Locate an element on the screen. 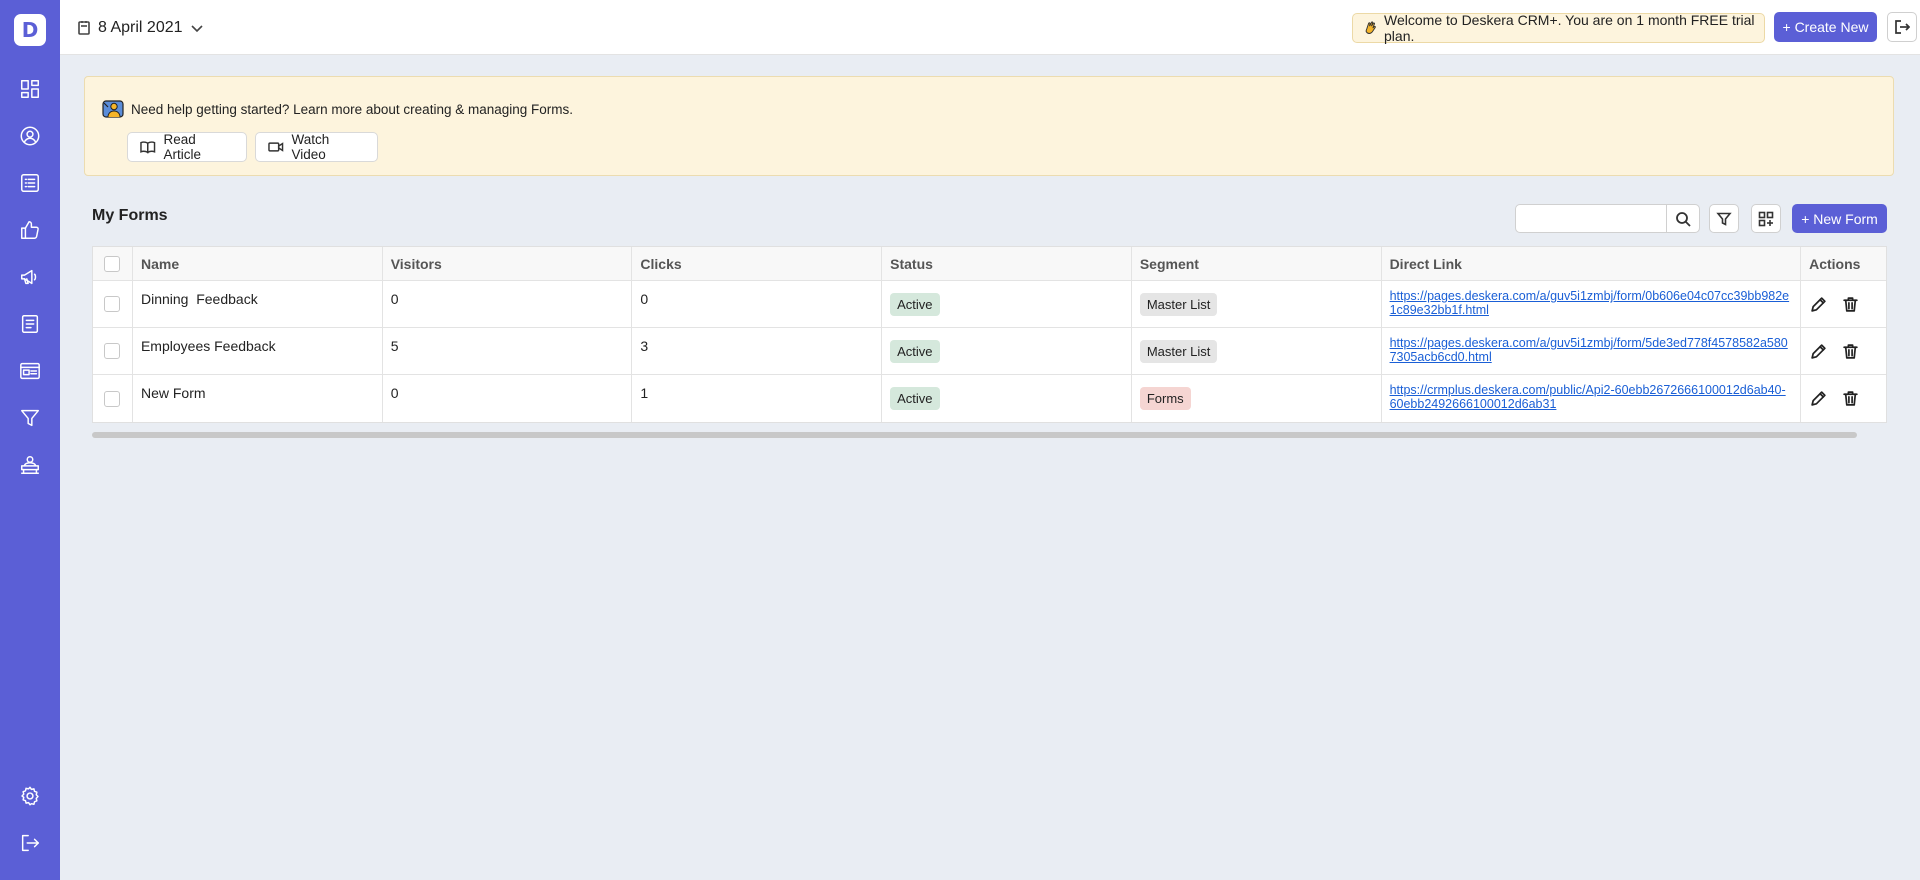 The image size is (1920, 880). clicks-count: 1 is located at coordinates (757, 398).